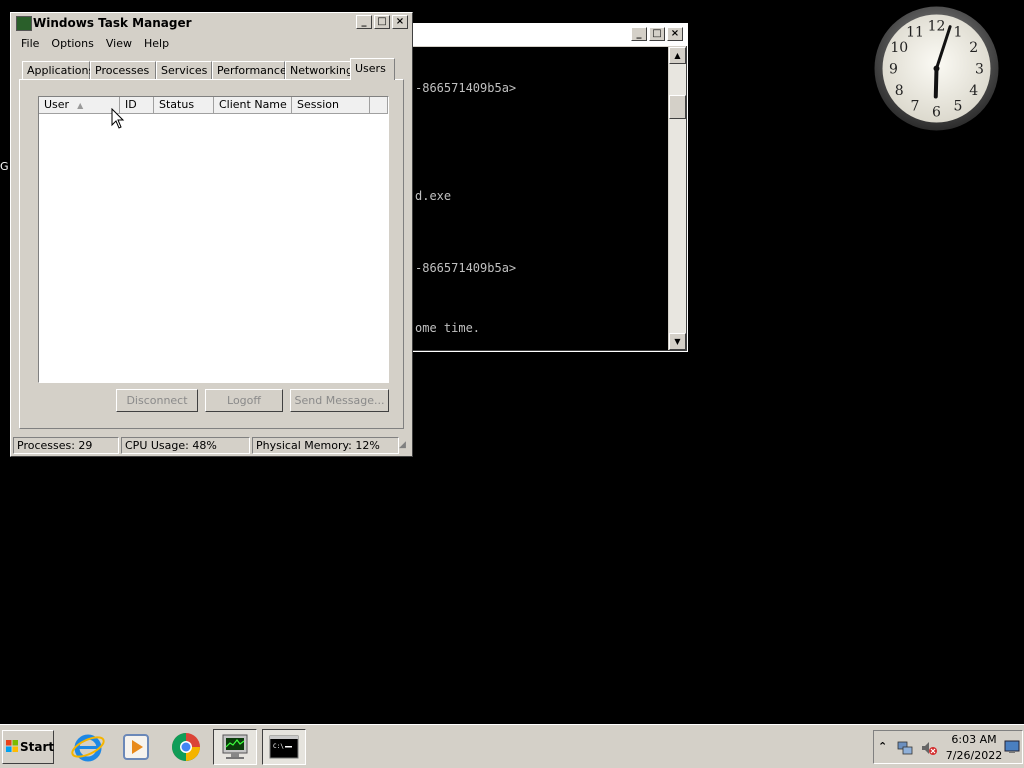  I want to click on menu-bar: File Options View Help, so click(95, 44).